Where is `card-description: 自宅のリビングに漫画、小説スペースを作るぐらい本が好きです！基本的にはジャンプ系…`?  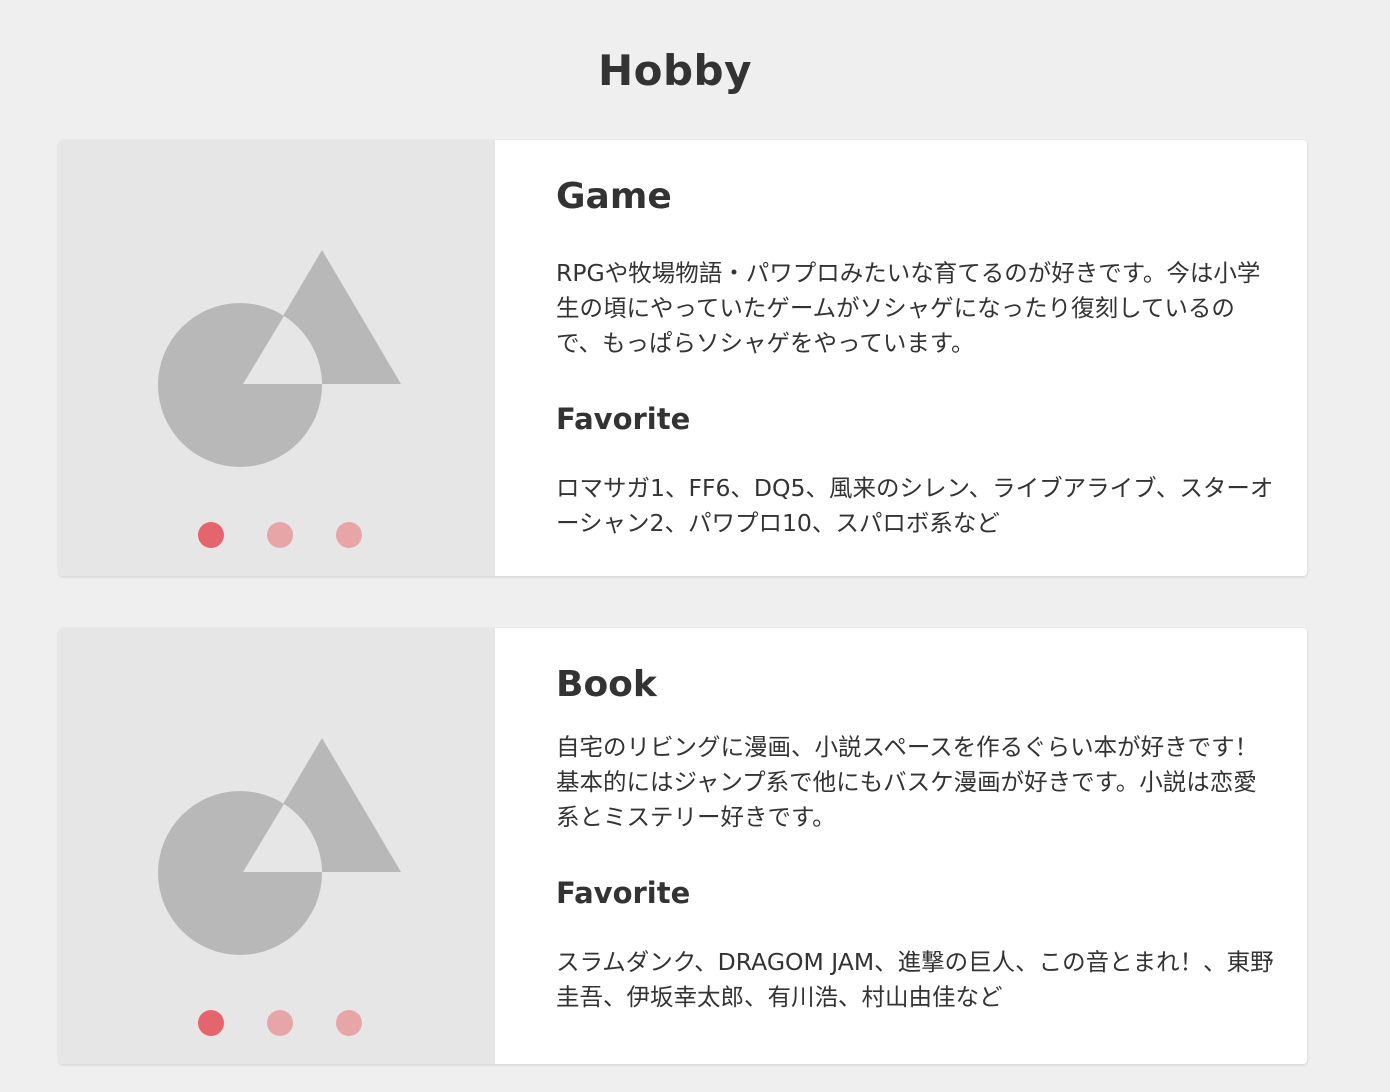
card-description: 自宅のリビングに漫画、小説スペースを作るぐらい本が好きです！基本的にはジャンプ系… is located at coordinates (907, 782).